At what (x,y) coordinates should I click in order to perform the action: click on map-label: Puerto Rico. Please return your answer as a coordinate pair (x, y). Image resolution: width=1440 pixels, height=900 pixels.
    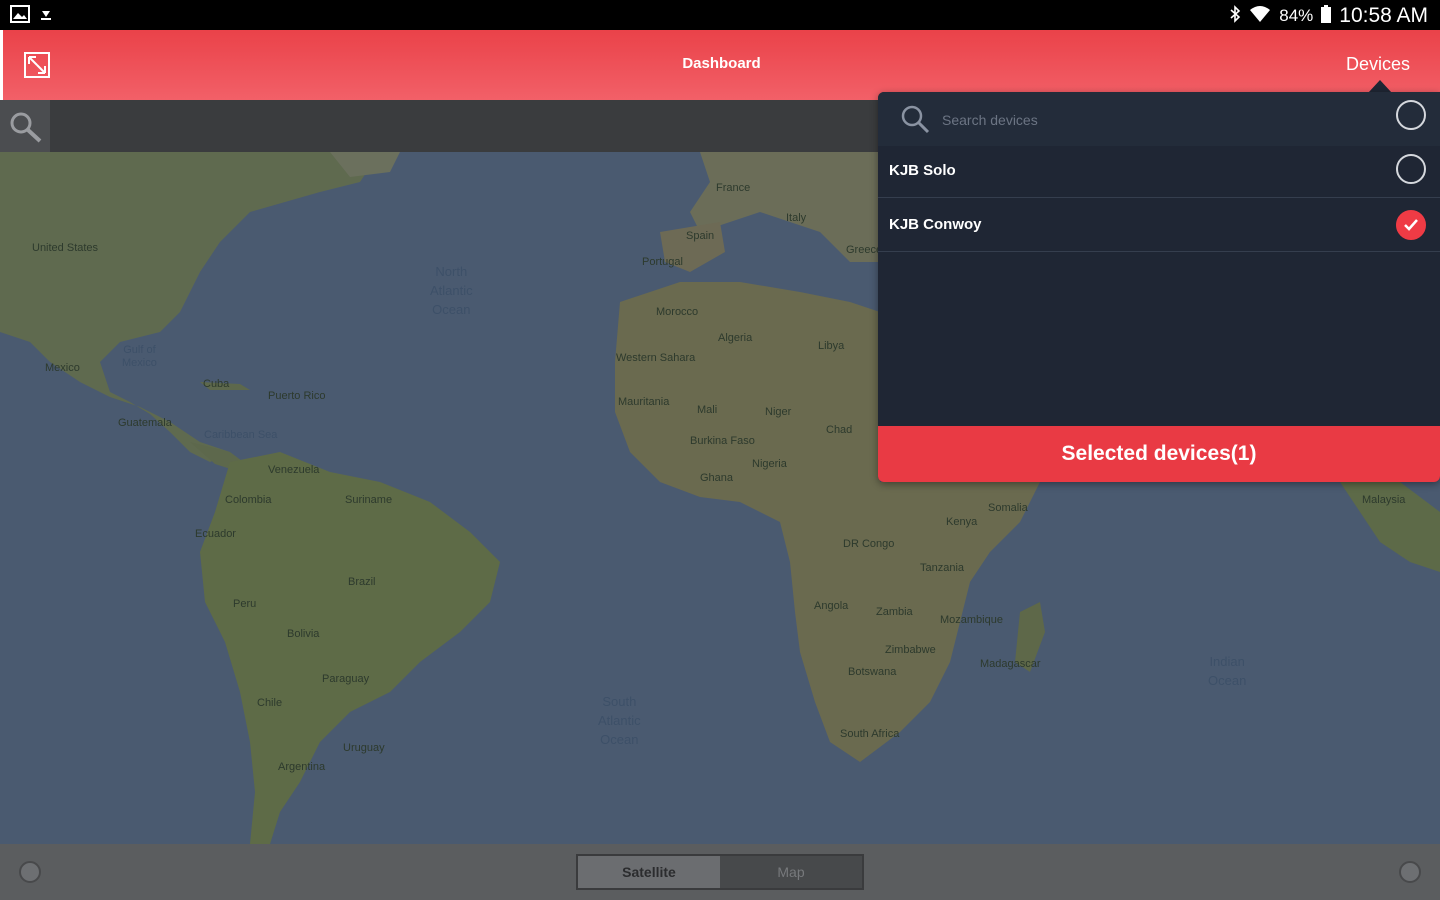
    Looking at the image, I should click on (297, 396).